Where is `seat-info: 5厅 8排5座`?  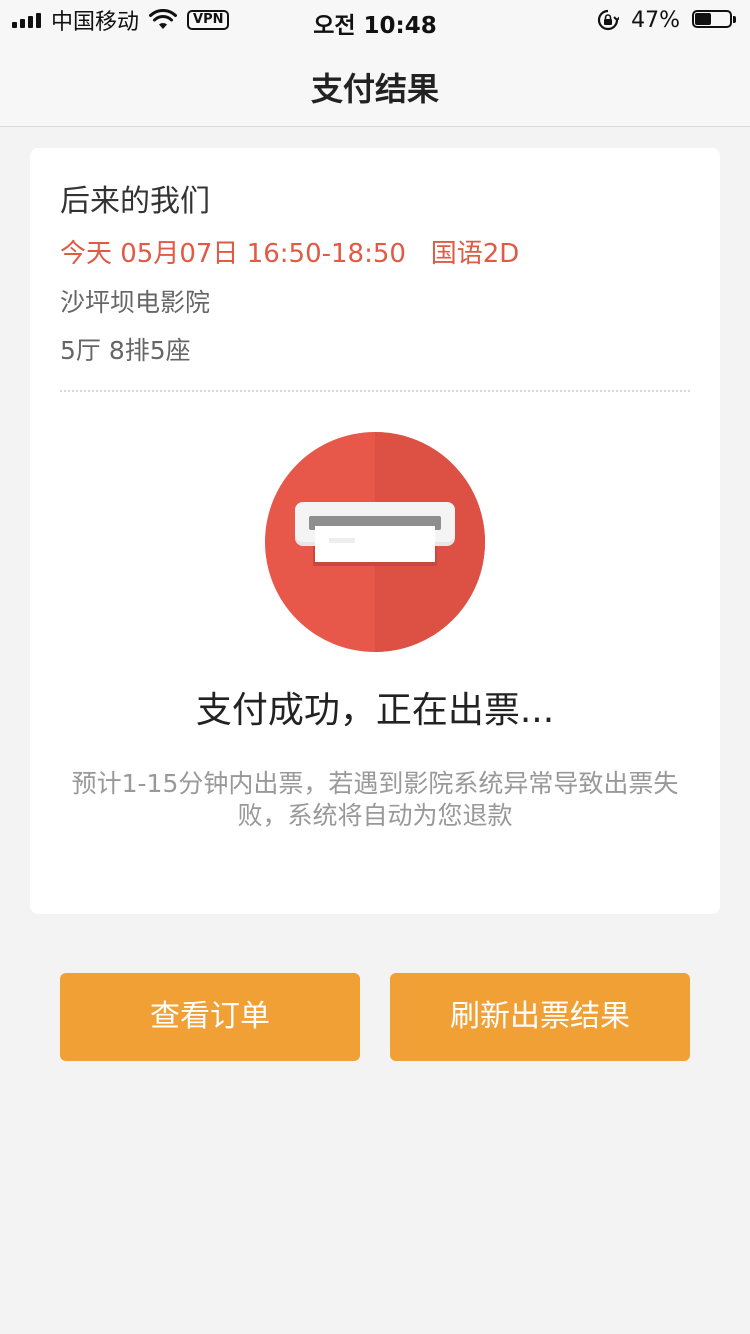 seat-info: 5厅 8排5座 is located at coordinates (125, 350).